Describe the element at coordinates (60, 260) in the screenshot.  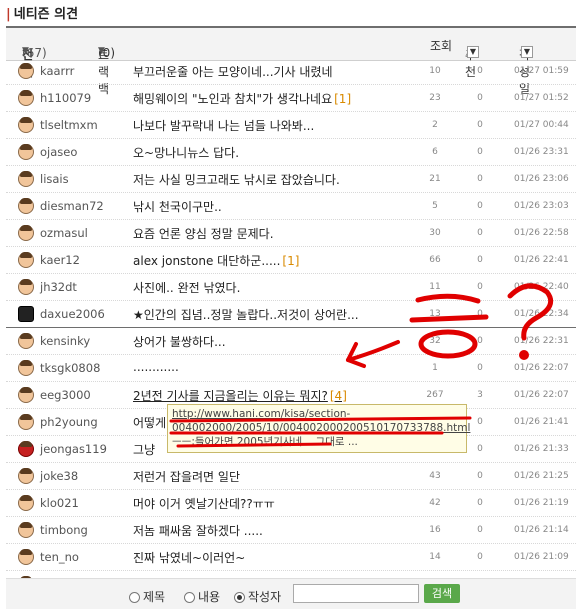
I see `comment-author: kaer12` at that location.